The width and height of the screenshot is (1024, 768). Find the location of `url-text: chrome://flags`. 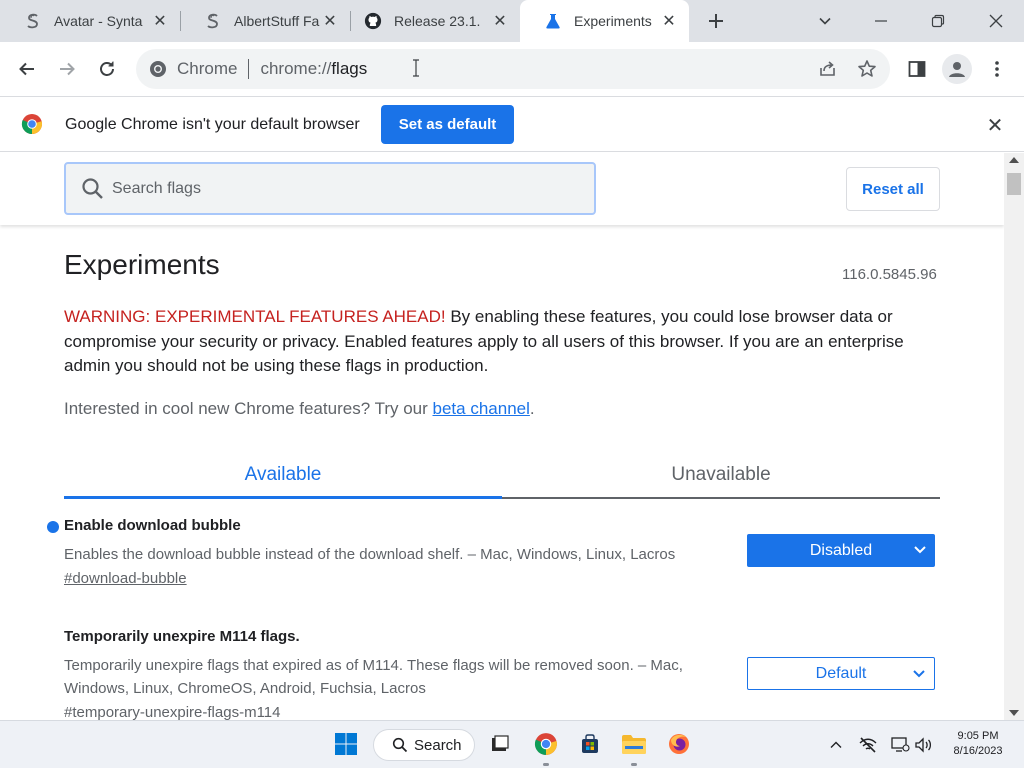

url-text: chrome://flags is located at coordinates (313, 69).